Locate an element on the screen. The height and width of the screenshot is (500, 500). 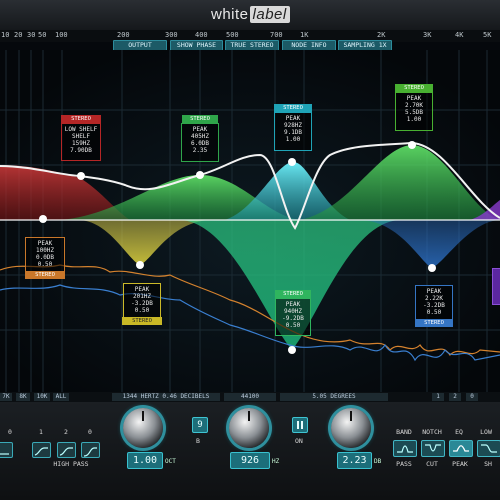
node-928hz is located at coordinates (292, 162).